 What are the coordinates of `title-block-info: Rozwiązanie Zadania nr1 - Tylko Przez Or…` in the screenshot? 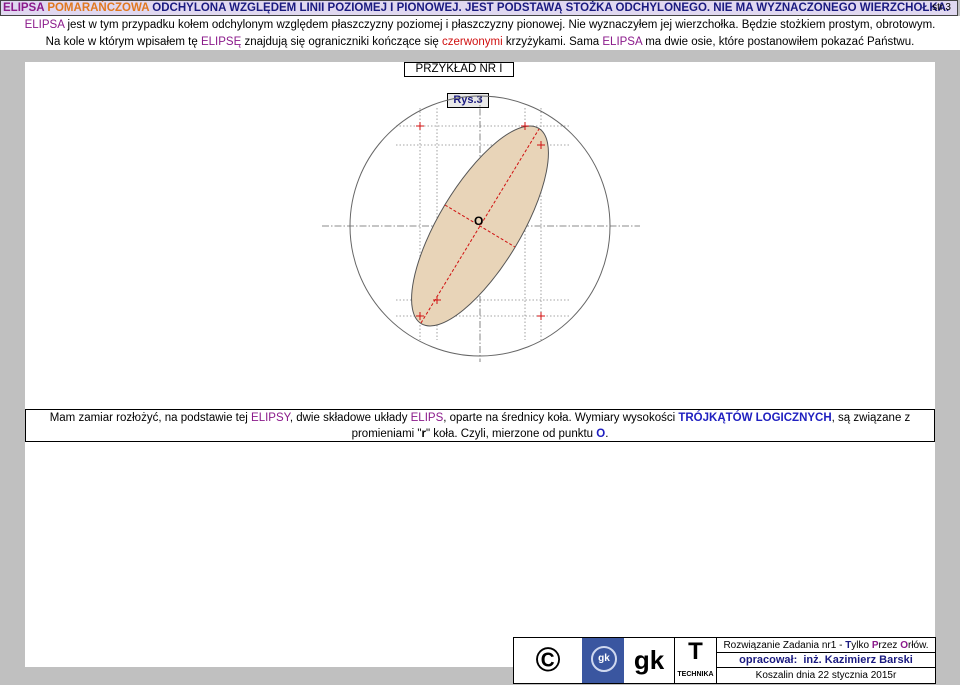 It's located at (825, 660).